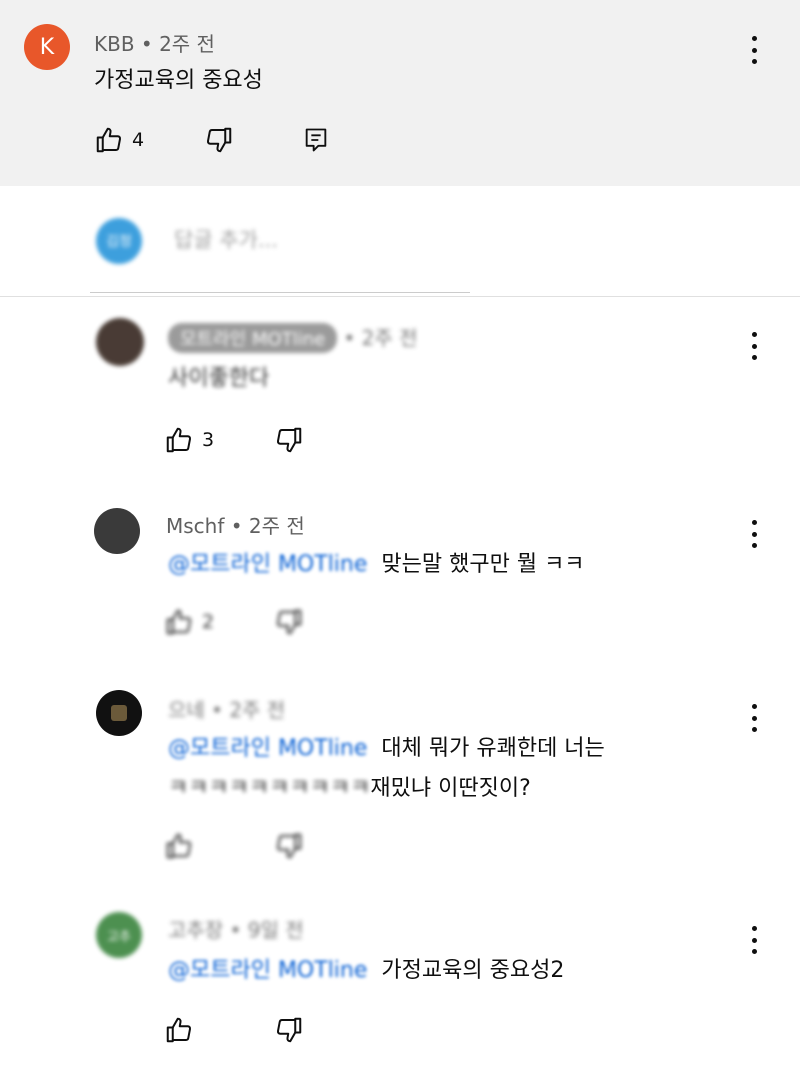  Describe the element at coordinates (114, 44) in the screenshot. I see `author-name: KBB` at that location.